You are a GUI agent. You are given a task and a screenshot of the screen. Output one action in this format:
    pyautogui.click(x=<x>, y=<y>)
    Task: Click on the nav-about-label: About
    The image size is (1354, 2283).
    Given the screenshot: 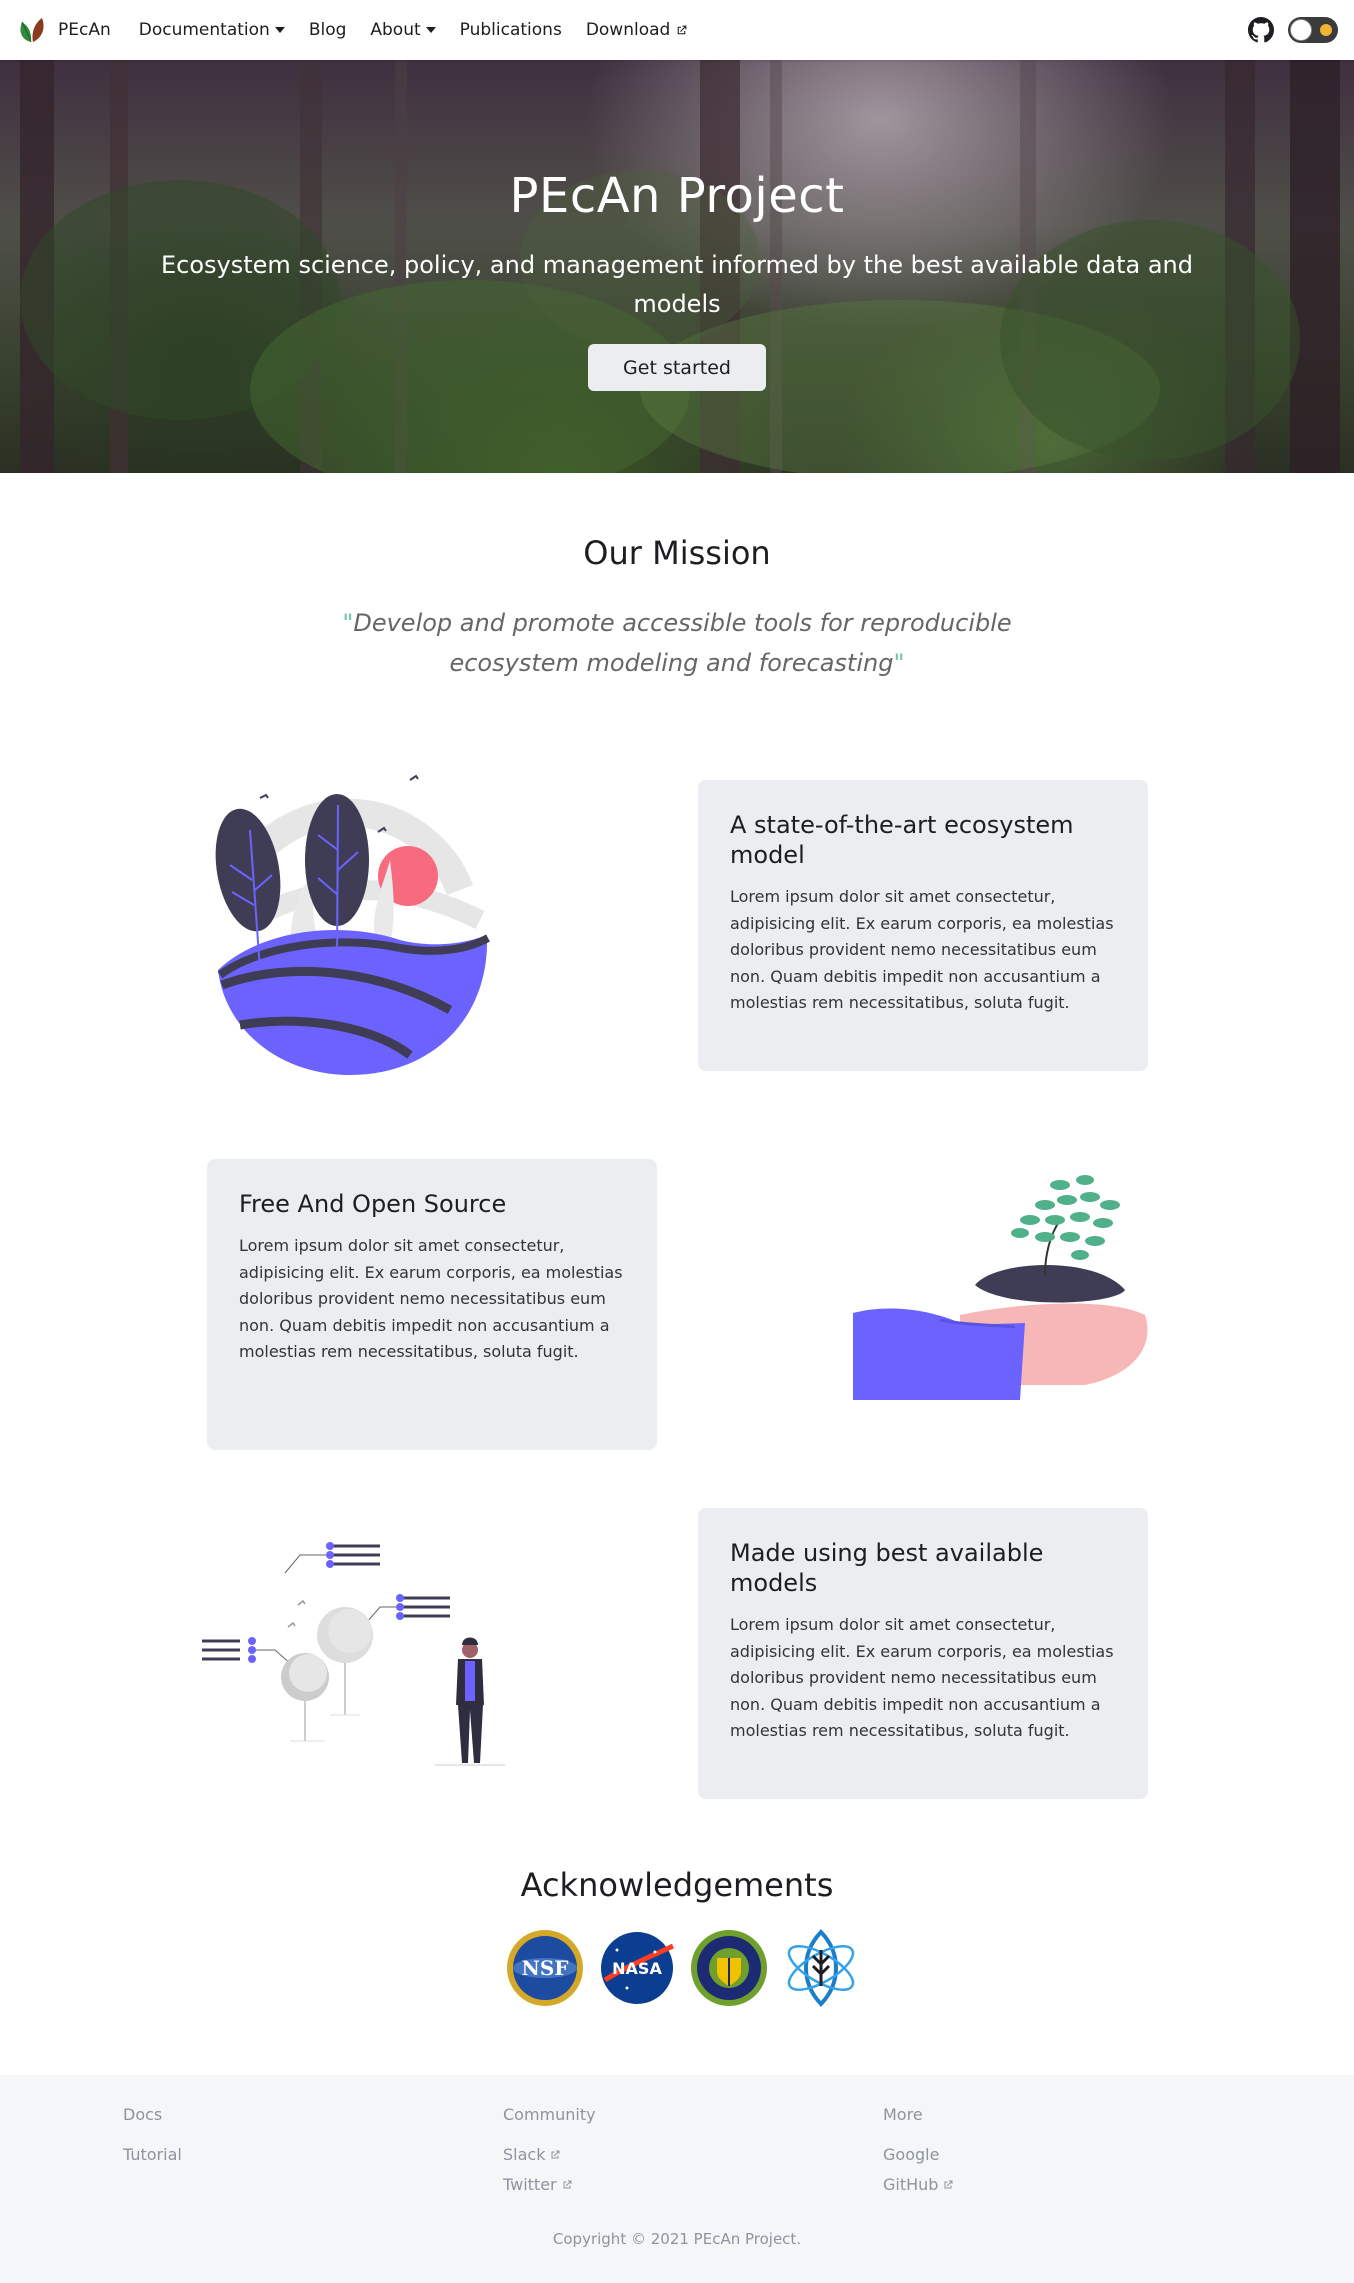 What is the action you would take?
    pyautogui.click(x=395, y=30)
    